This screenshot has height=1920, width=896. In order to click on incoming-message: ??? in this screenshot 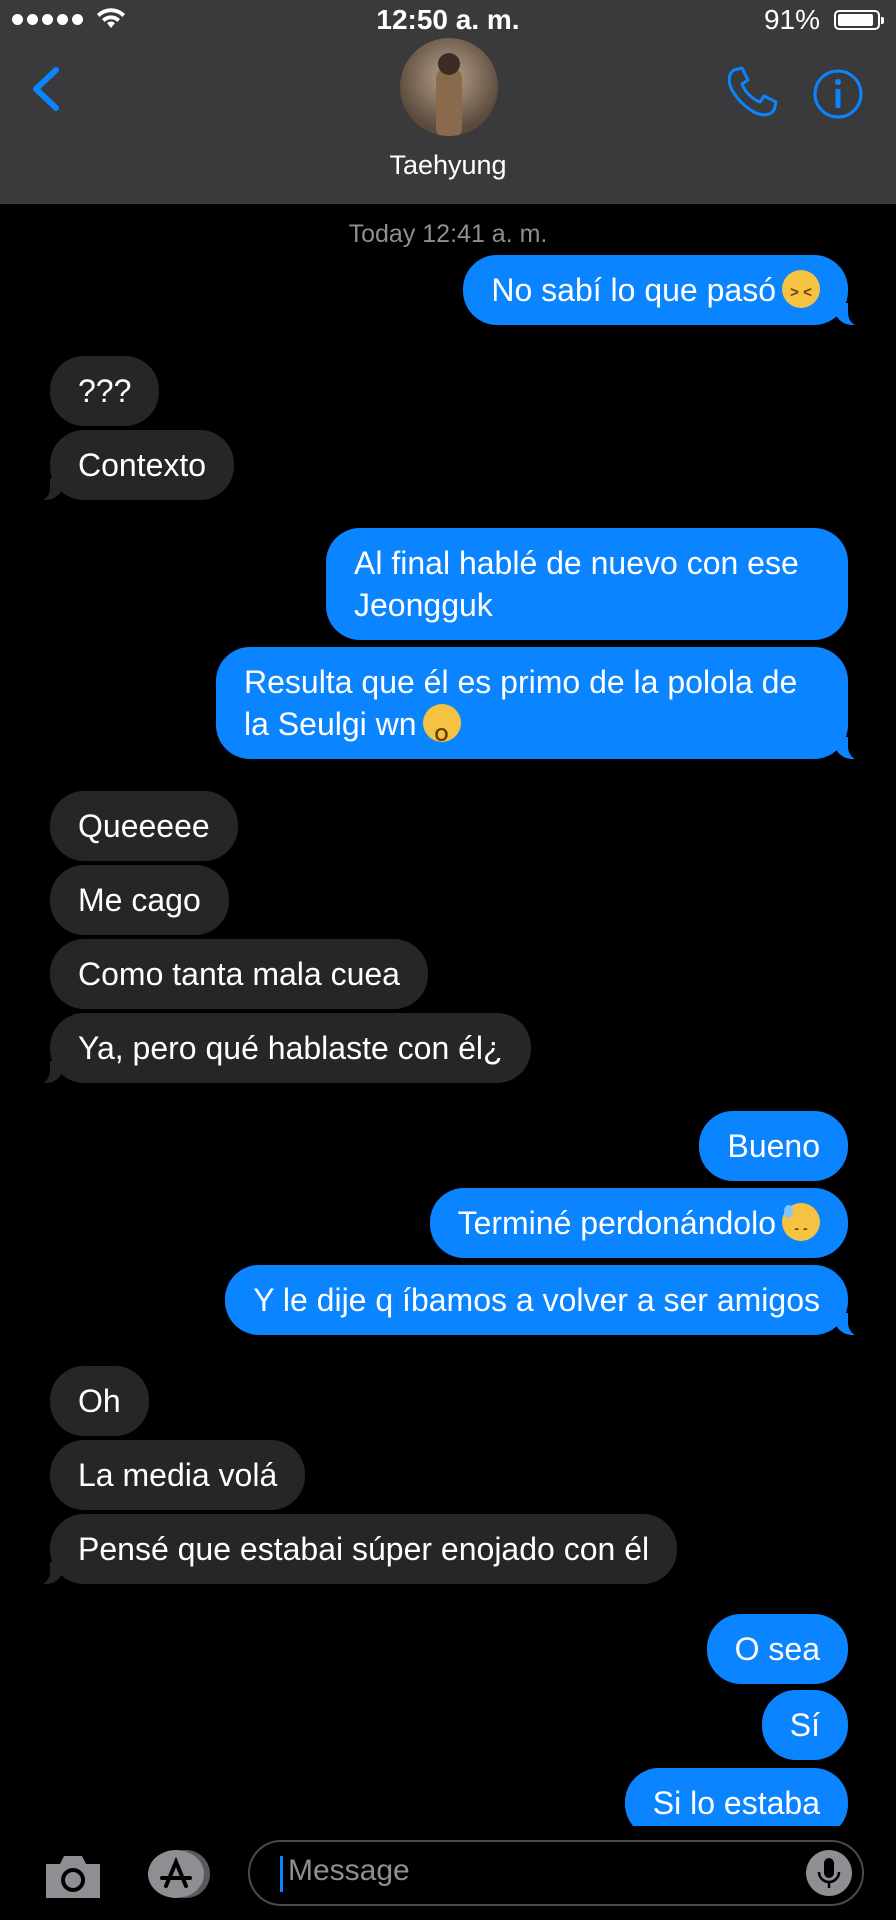, I will do `click(105, 391)`.